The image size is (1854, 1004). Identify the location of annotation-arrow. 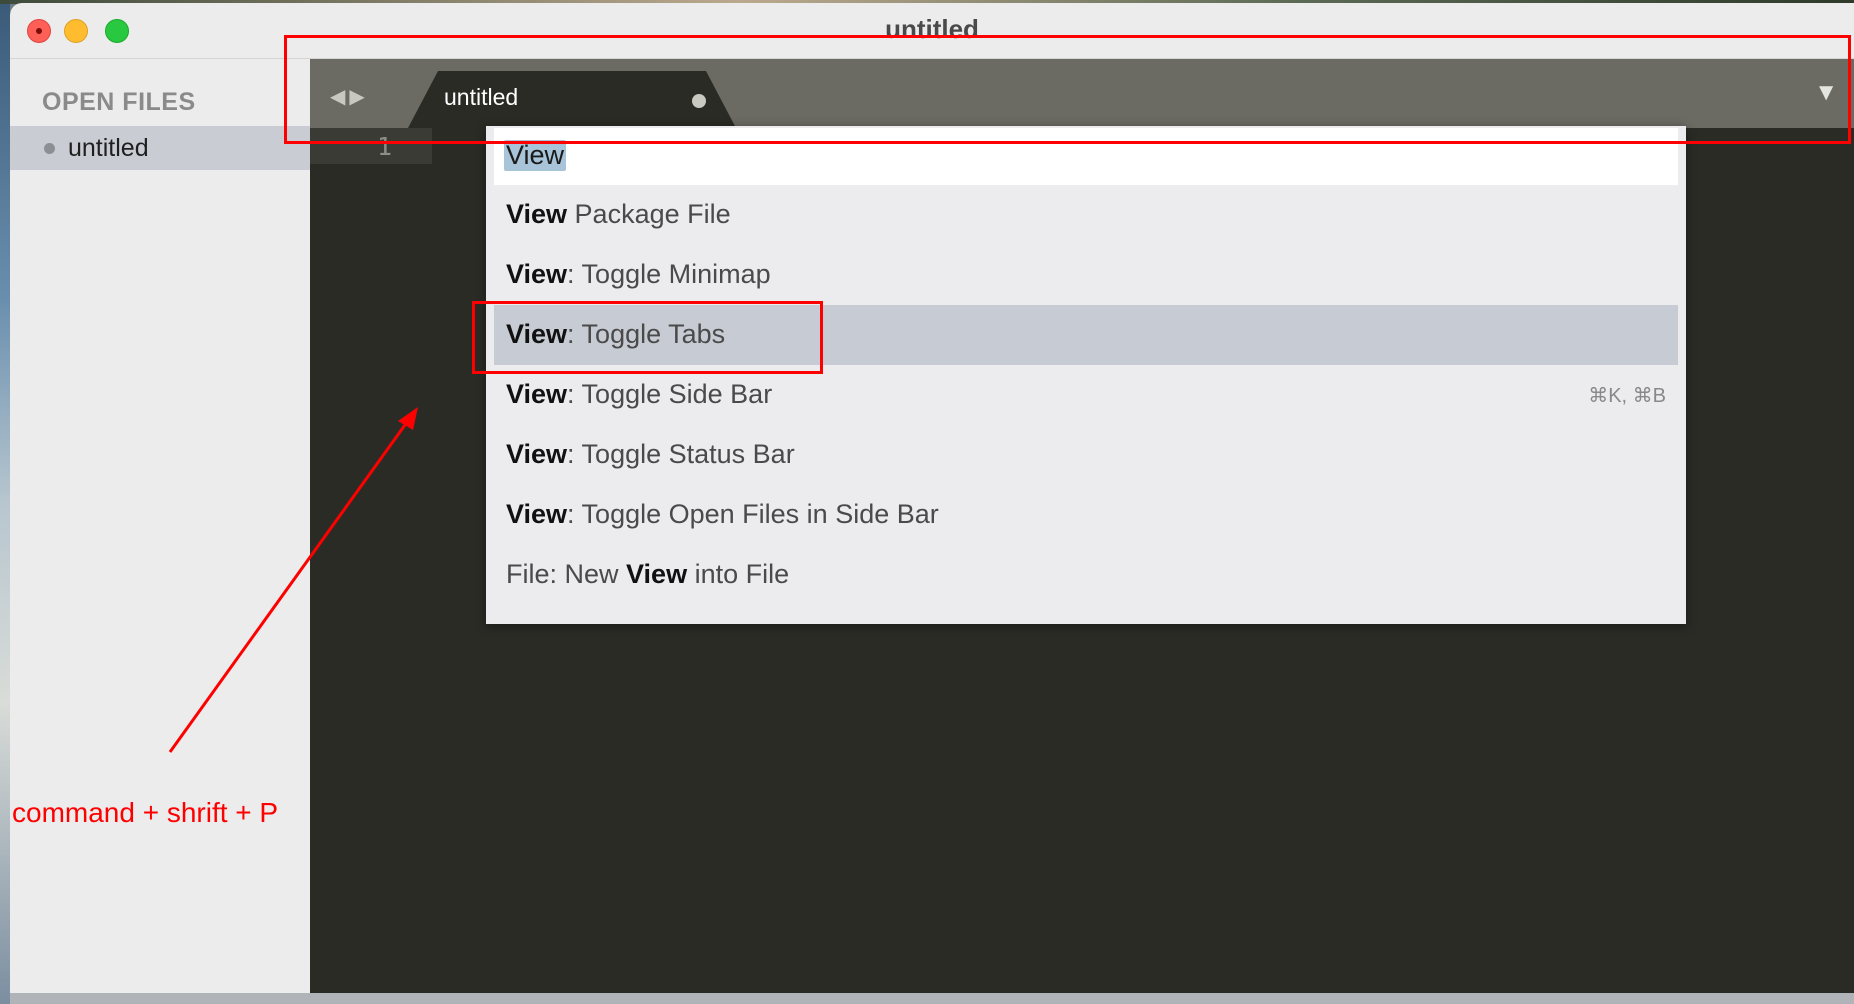
(293, 580).